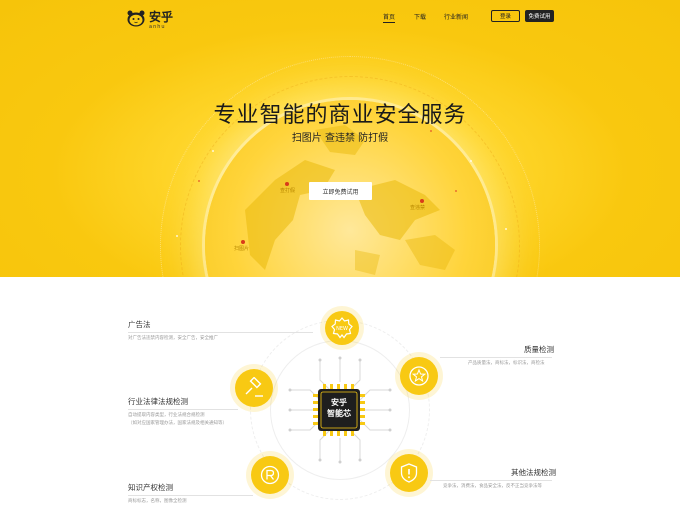  Describe the element at coordinates (456, 16) in the screenshot. I see `nav-industry-news: 行业新闻` at that location.